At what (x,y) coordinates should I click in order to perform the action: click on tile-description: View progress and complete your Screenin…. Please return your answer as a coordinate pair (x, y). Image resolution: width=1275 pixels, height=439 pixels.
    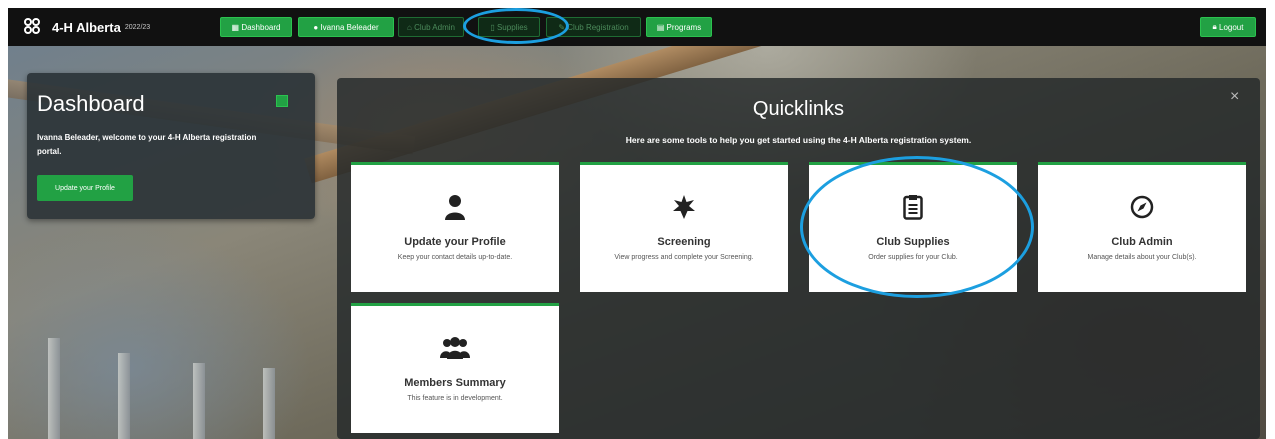
    Looking at the image, I should click on (684, 257).